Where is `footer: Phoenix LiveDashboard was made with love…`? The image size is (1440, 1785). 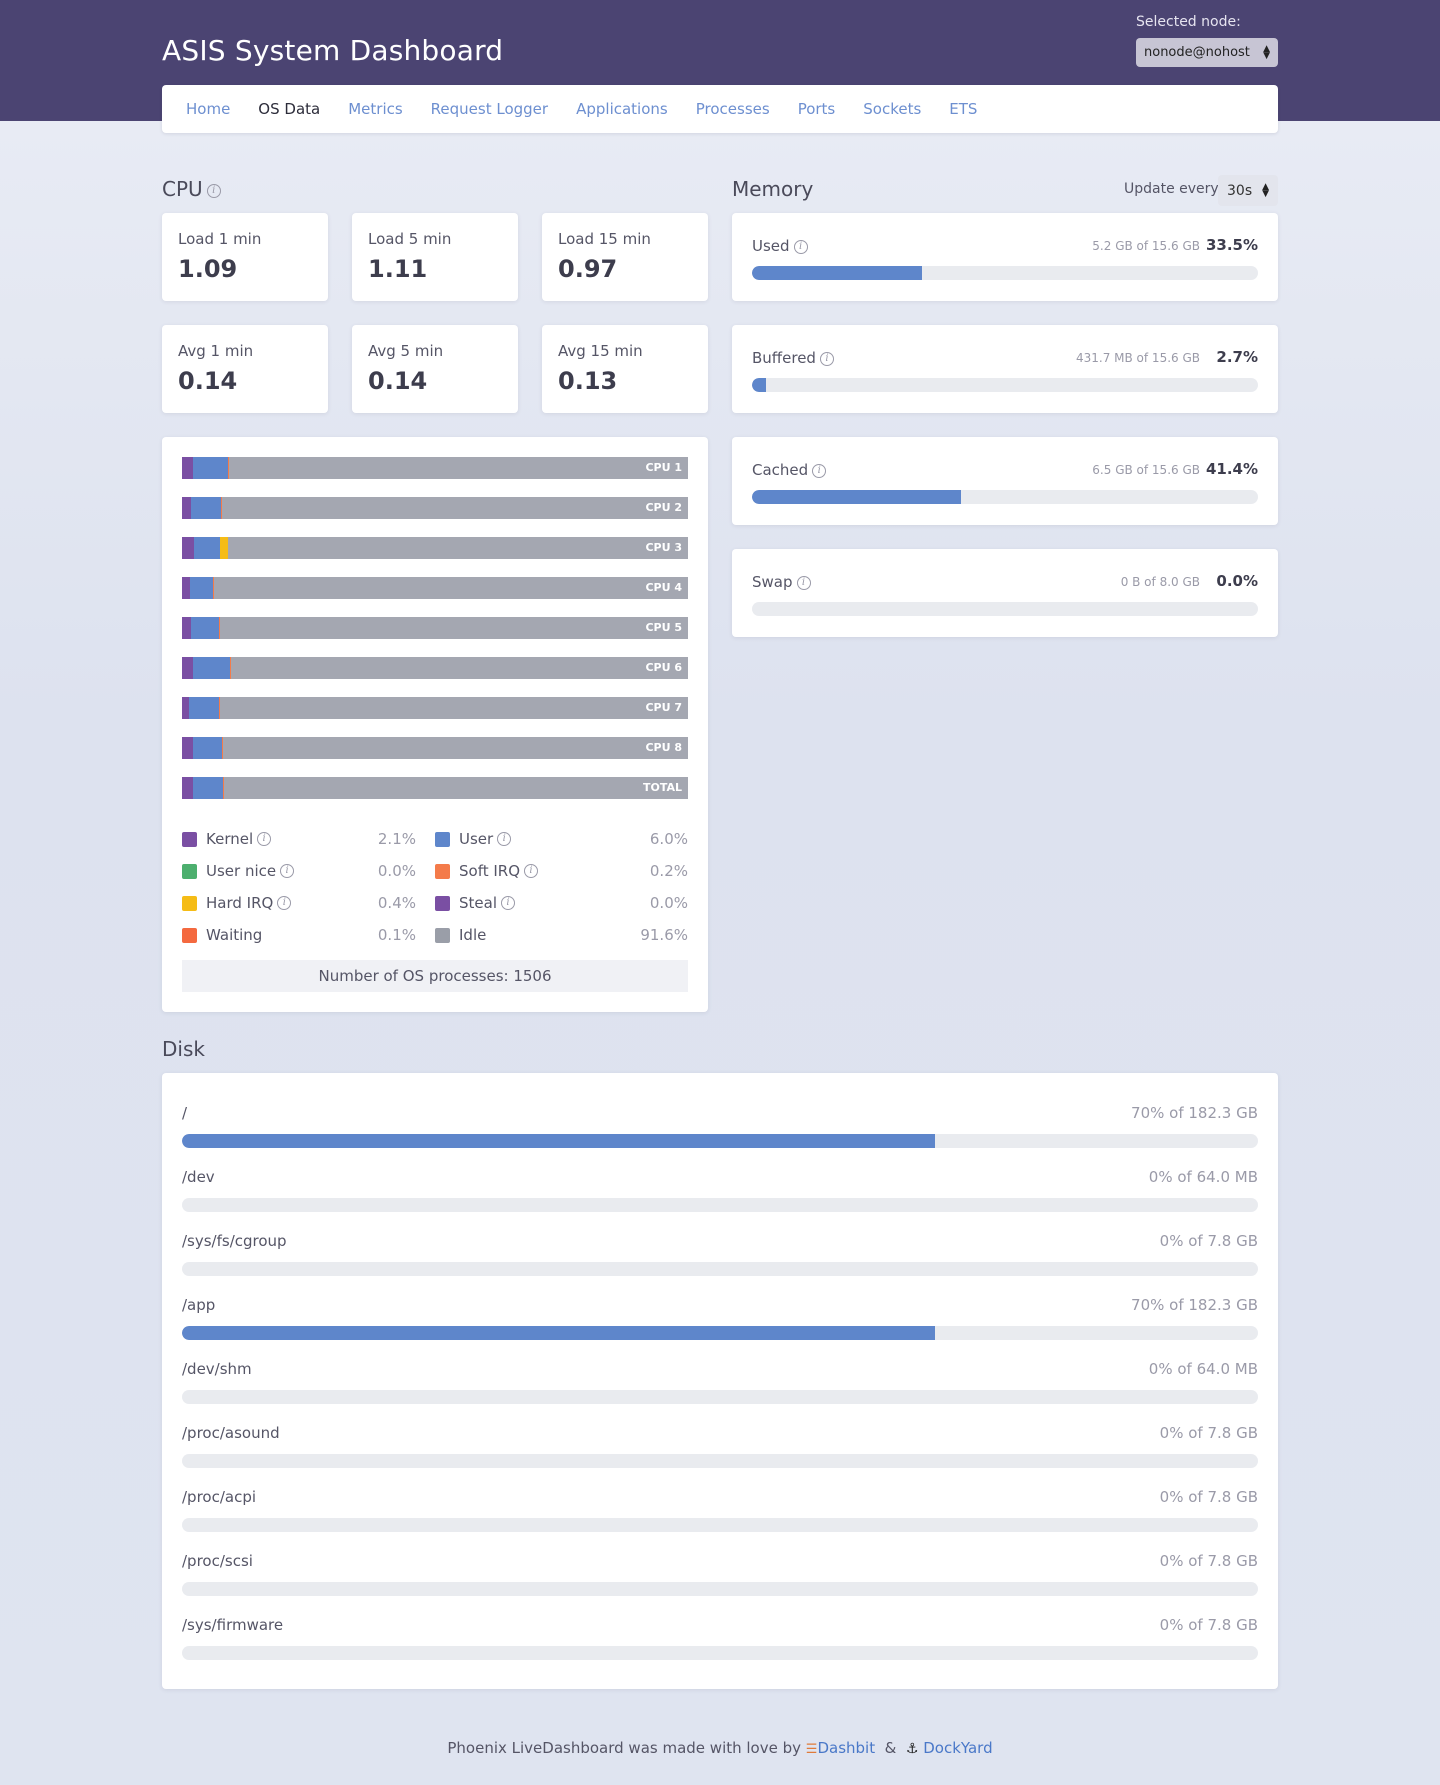 footer: Phoenix LiveDashboard was made with love… is located at coordinates (720, 1748).